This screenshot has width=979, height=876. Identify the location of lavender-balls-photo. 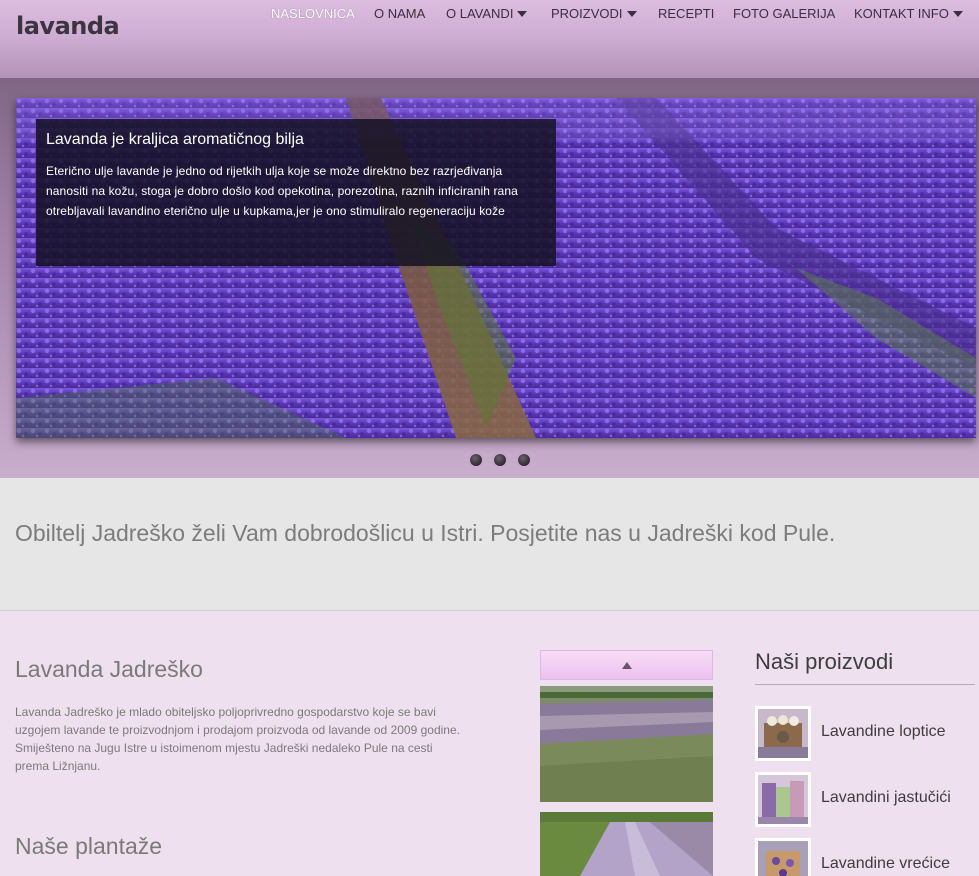
(783, 733).